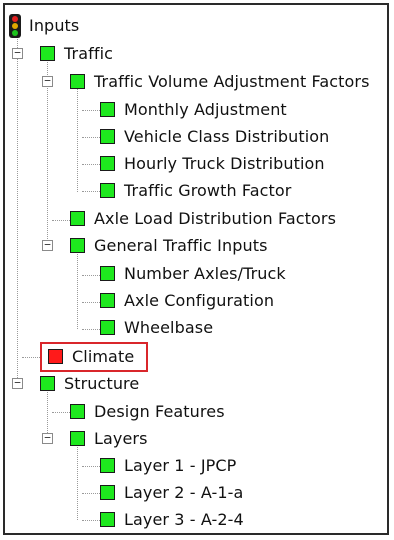  I want to click on tree-node-layers: Layers, so click(109, 438).